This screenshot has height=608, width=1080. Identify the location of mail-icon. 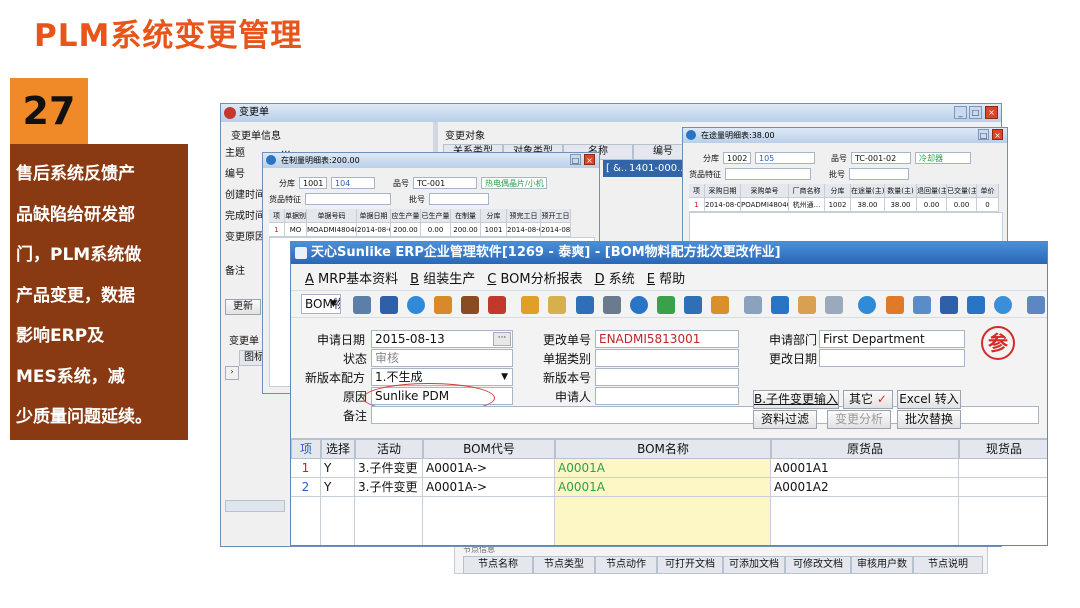
(557, 304).